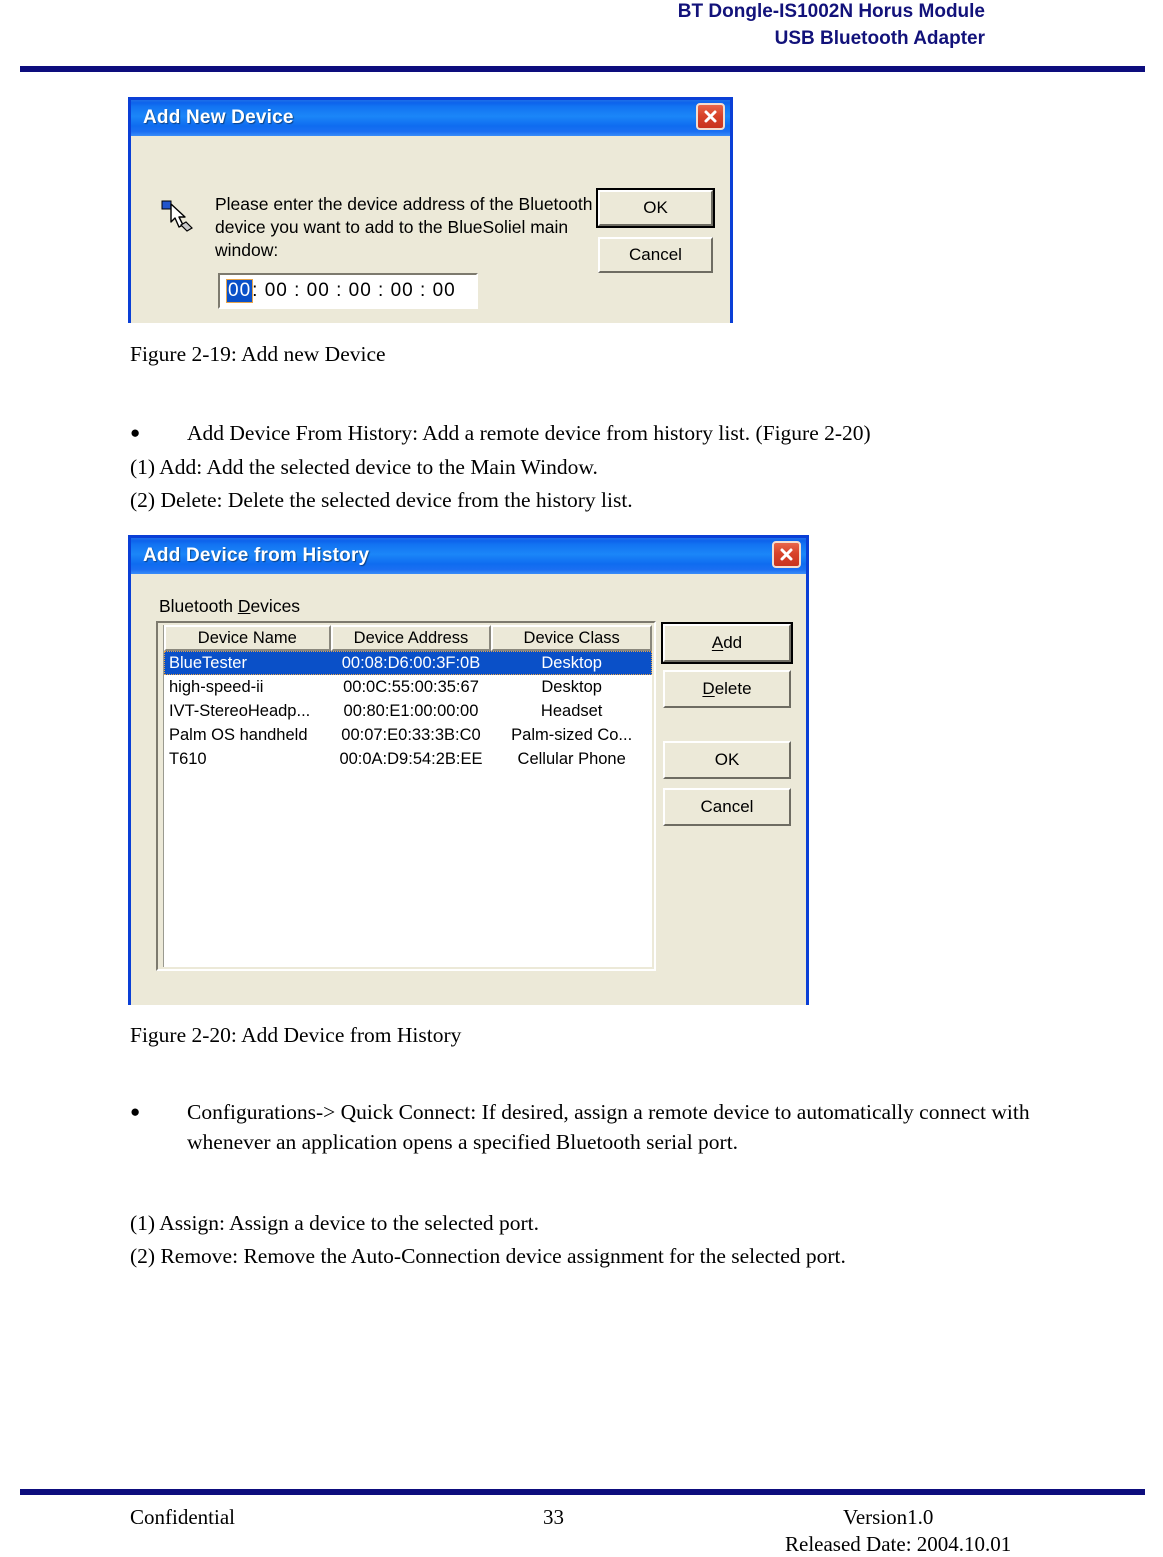 Image resolution: width=1163 pixels, height=1557 pixels. I want to click on figure-caption-2-20: Figure 2-20: Add Device from History, so click(296, 1035).